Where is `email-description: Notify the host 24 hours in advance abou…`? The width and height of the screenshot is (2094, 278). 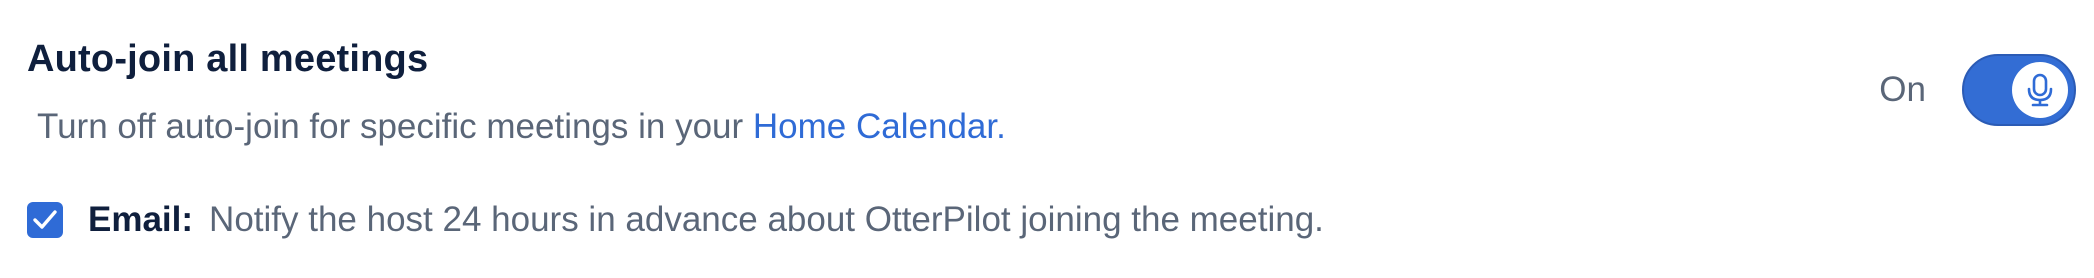 email-description: Notify the host 24 hours in advance abou… is located at coordinates (766, 219).